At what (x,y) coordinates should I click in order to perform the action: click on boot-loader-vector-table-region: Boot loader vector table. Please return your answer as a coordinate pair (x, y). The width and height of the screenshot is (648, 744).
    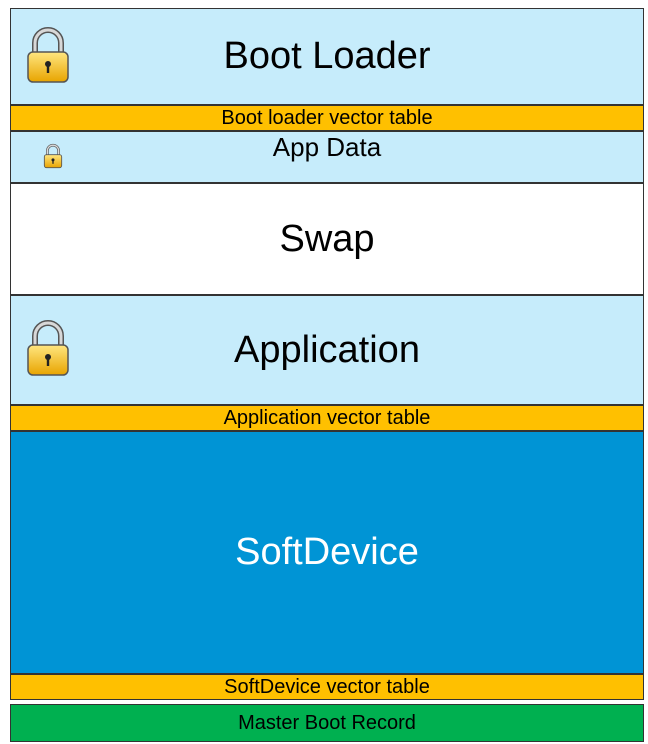
    Looking at the image, I should click on (327, 118).